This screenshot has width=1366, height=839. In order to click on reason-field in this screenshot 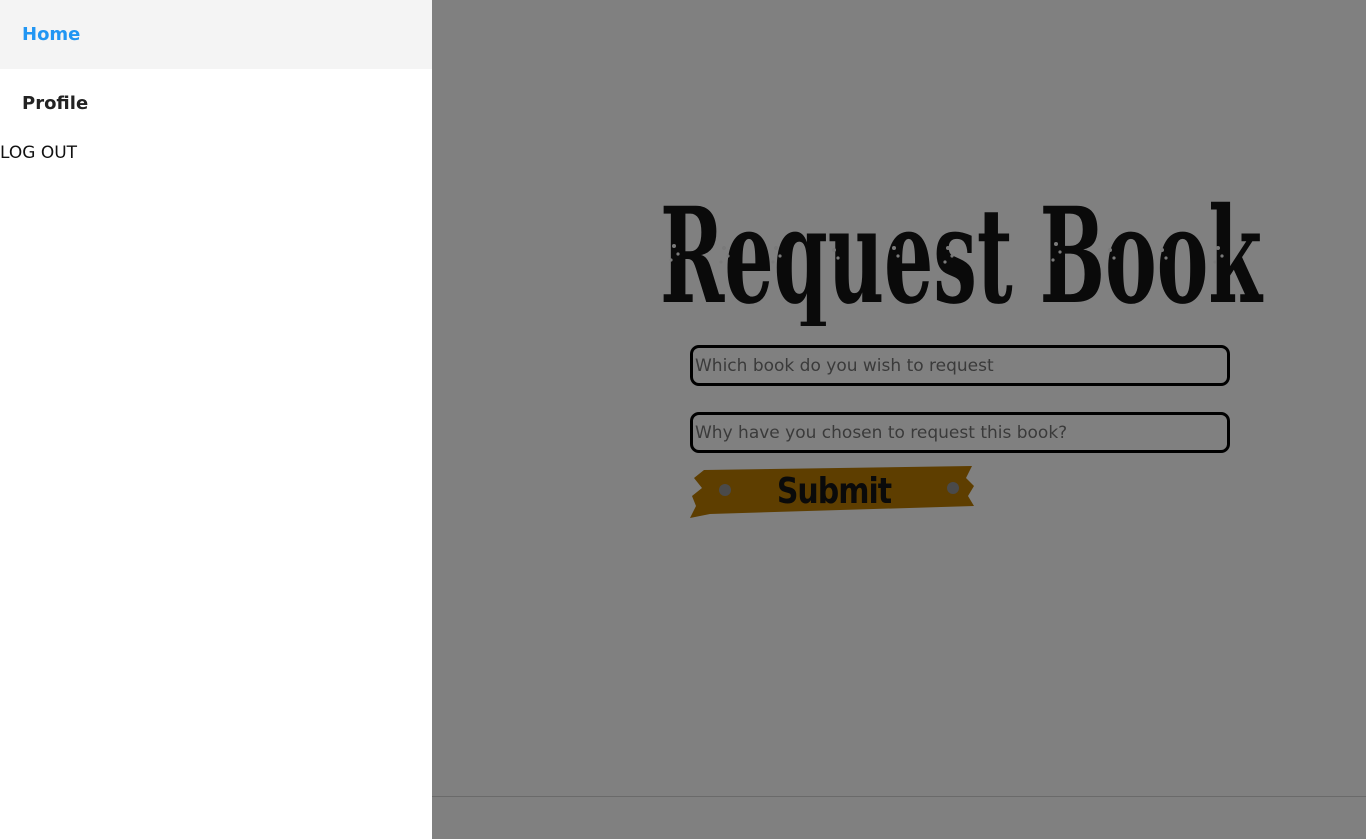, I will do `click(960, 432)`.